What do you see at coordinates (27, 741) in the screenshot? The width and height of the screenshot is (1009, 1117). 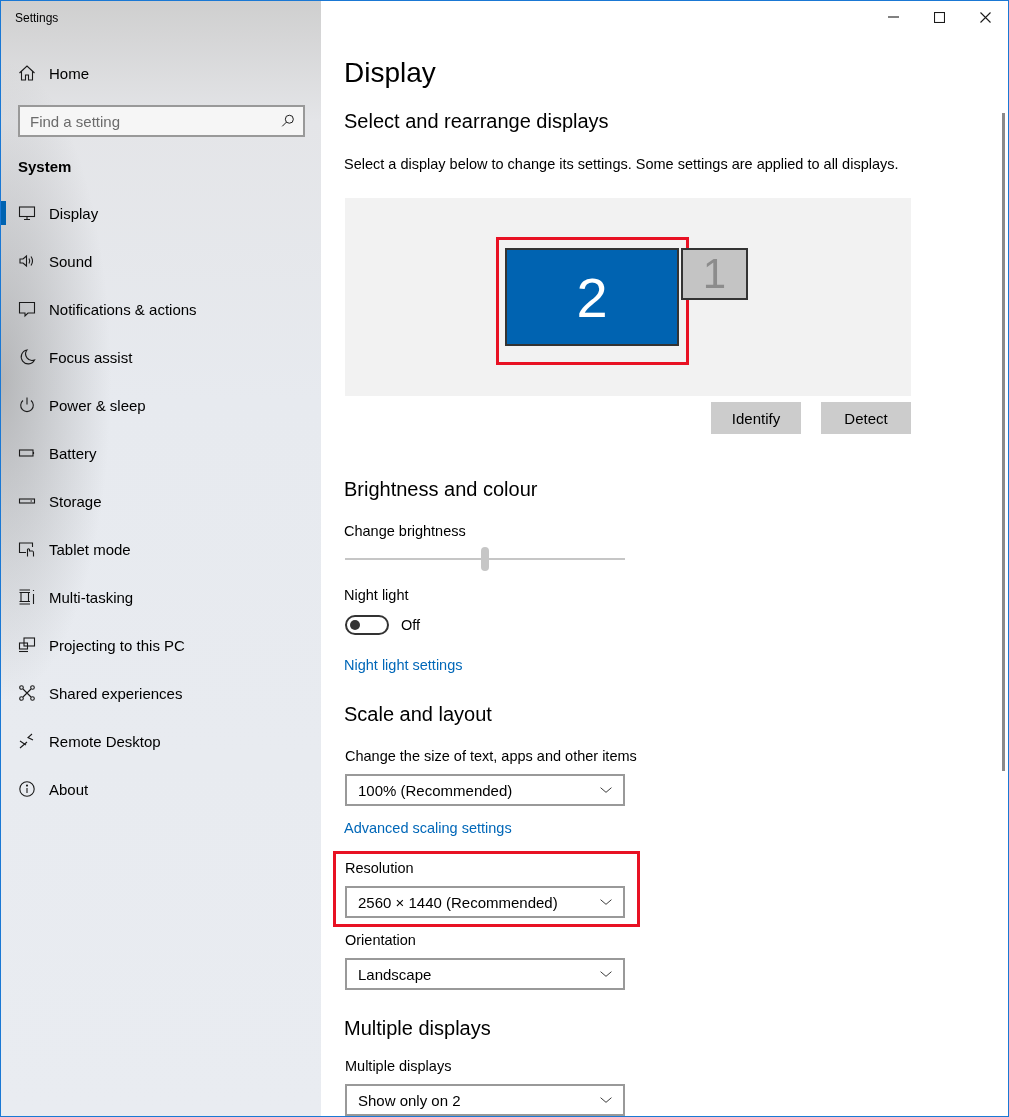 I see `arrows-icon` at bounding box center [27, 741].